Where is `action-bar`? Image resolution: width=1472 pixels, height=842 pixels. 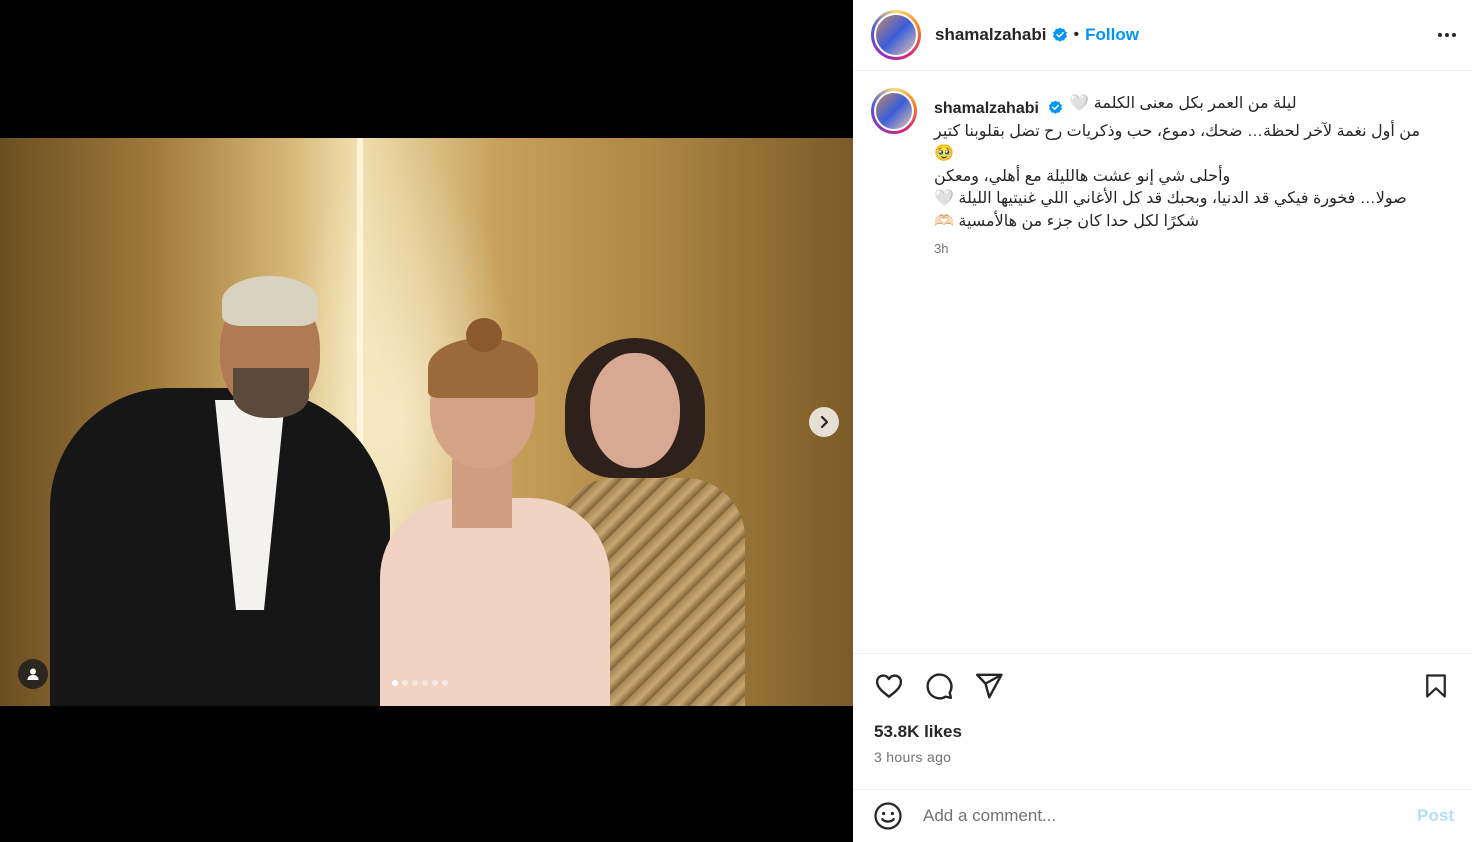
action-bar is located at coordinates (1162, 685).